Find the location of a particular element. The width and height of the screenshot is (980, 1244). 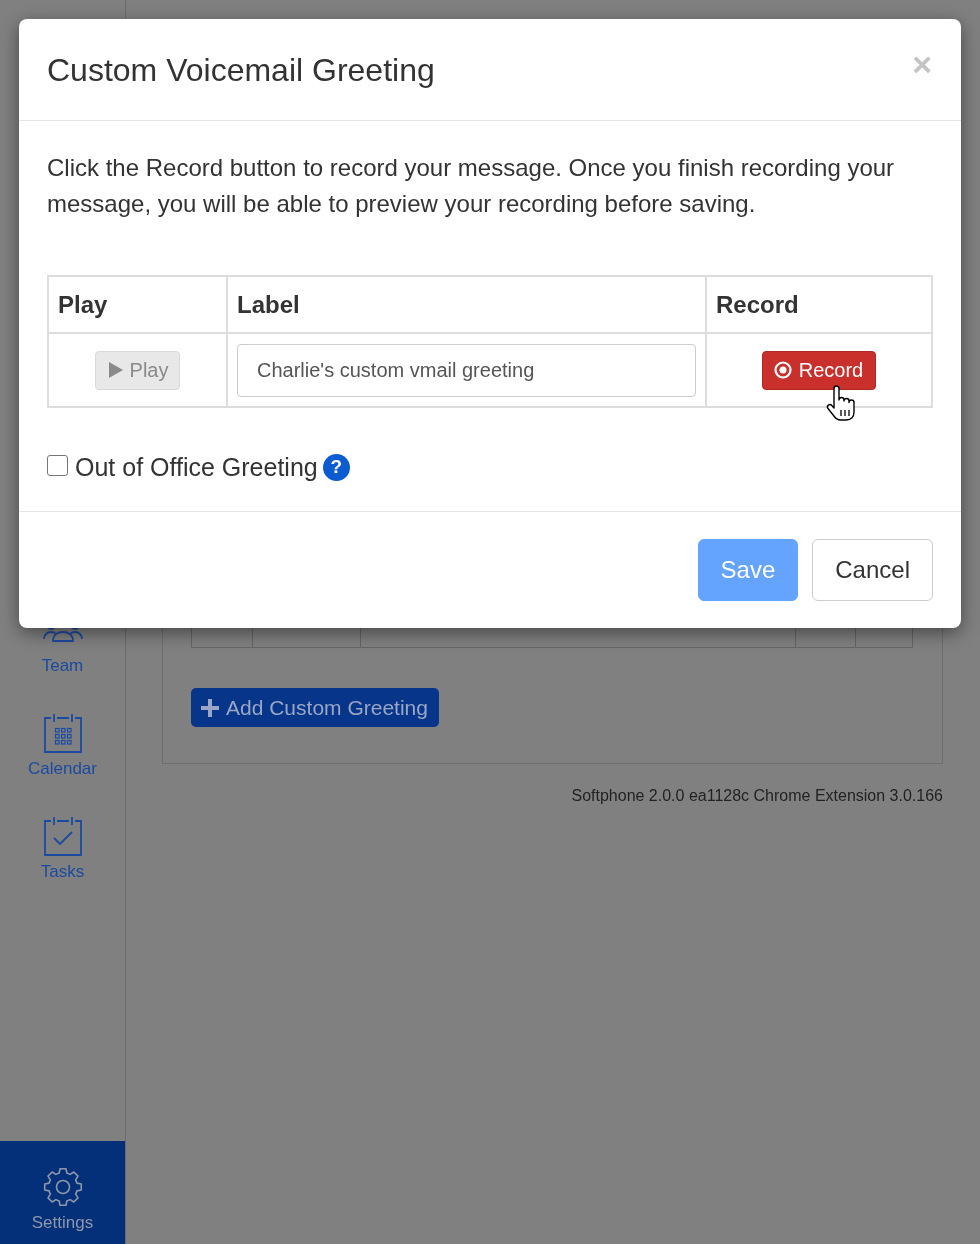

help-button: ? is located at coordinates (336, 467).